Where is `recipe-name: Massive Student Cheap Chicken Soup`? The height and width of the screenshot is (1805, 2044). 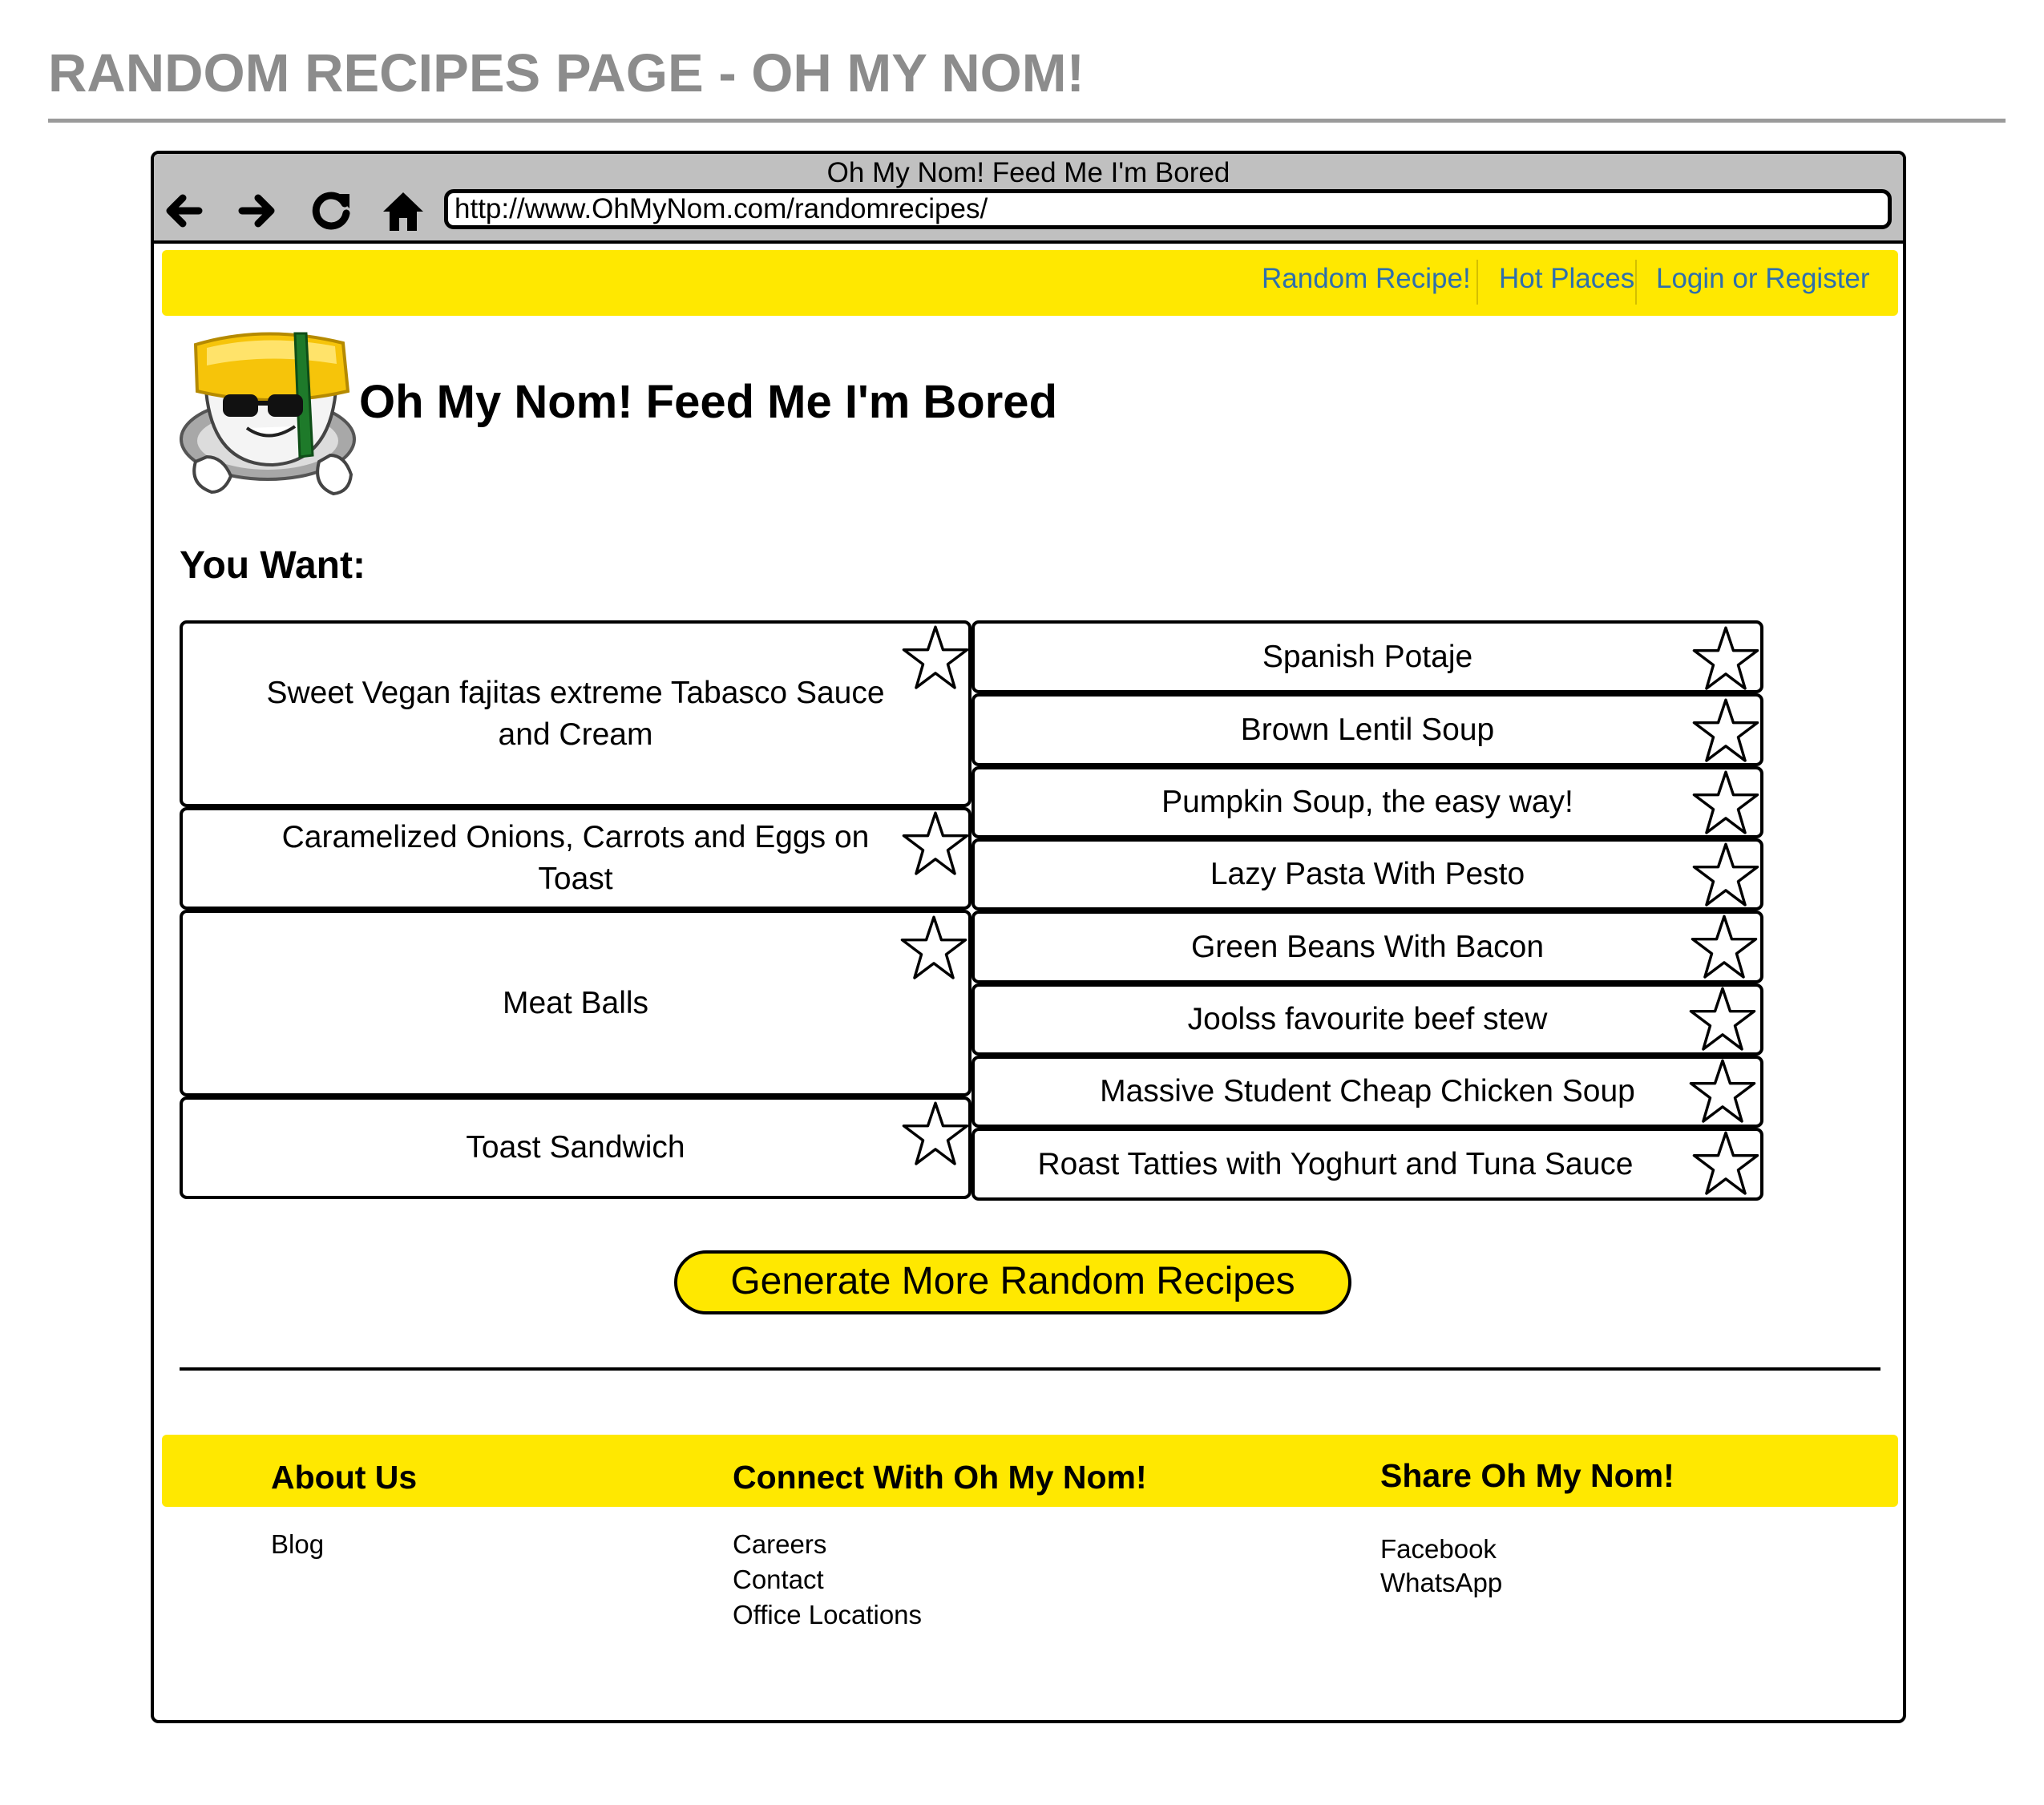
recipe-name: Massive Student Cheap Chicken Soup is located at coordinates (1367, 1091).